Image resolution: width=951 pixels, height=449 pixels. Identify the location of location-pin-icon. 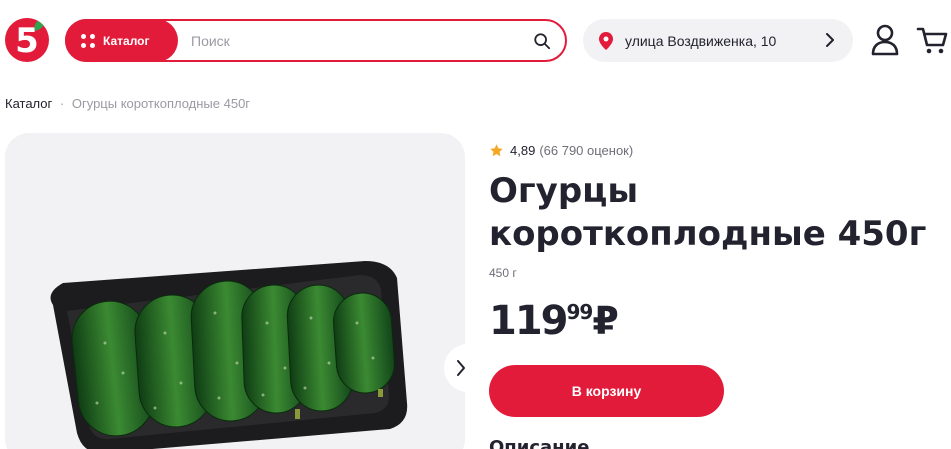
(606, 40).